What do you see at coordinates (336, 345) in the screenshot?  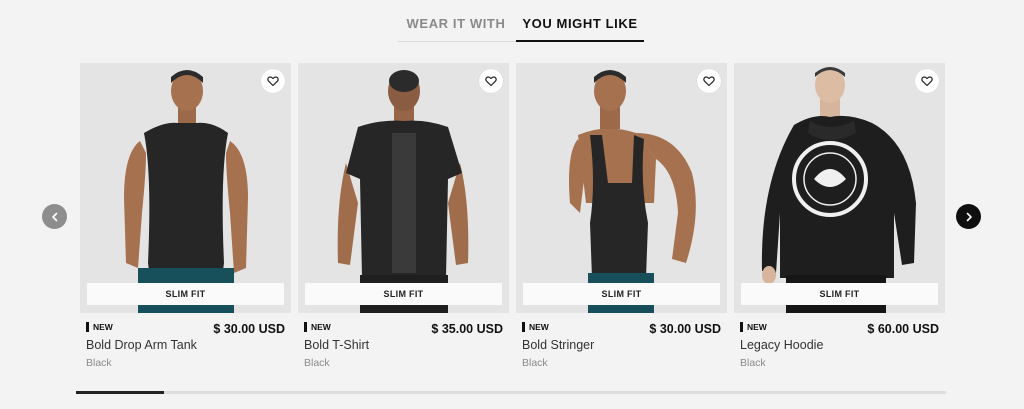 I see `product-name: Bold T-Shirt` at bounding box center [336, 345].